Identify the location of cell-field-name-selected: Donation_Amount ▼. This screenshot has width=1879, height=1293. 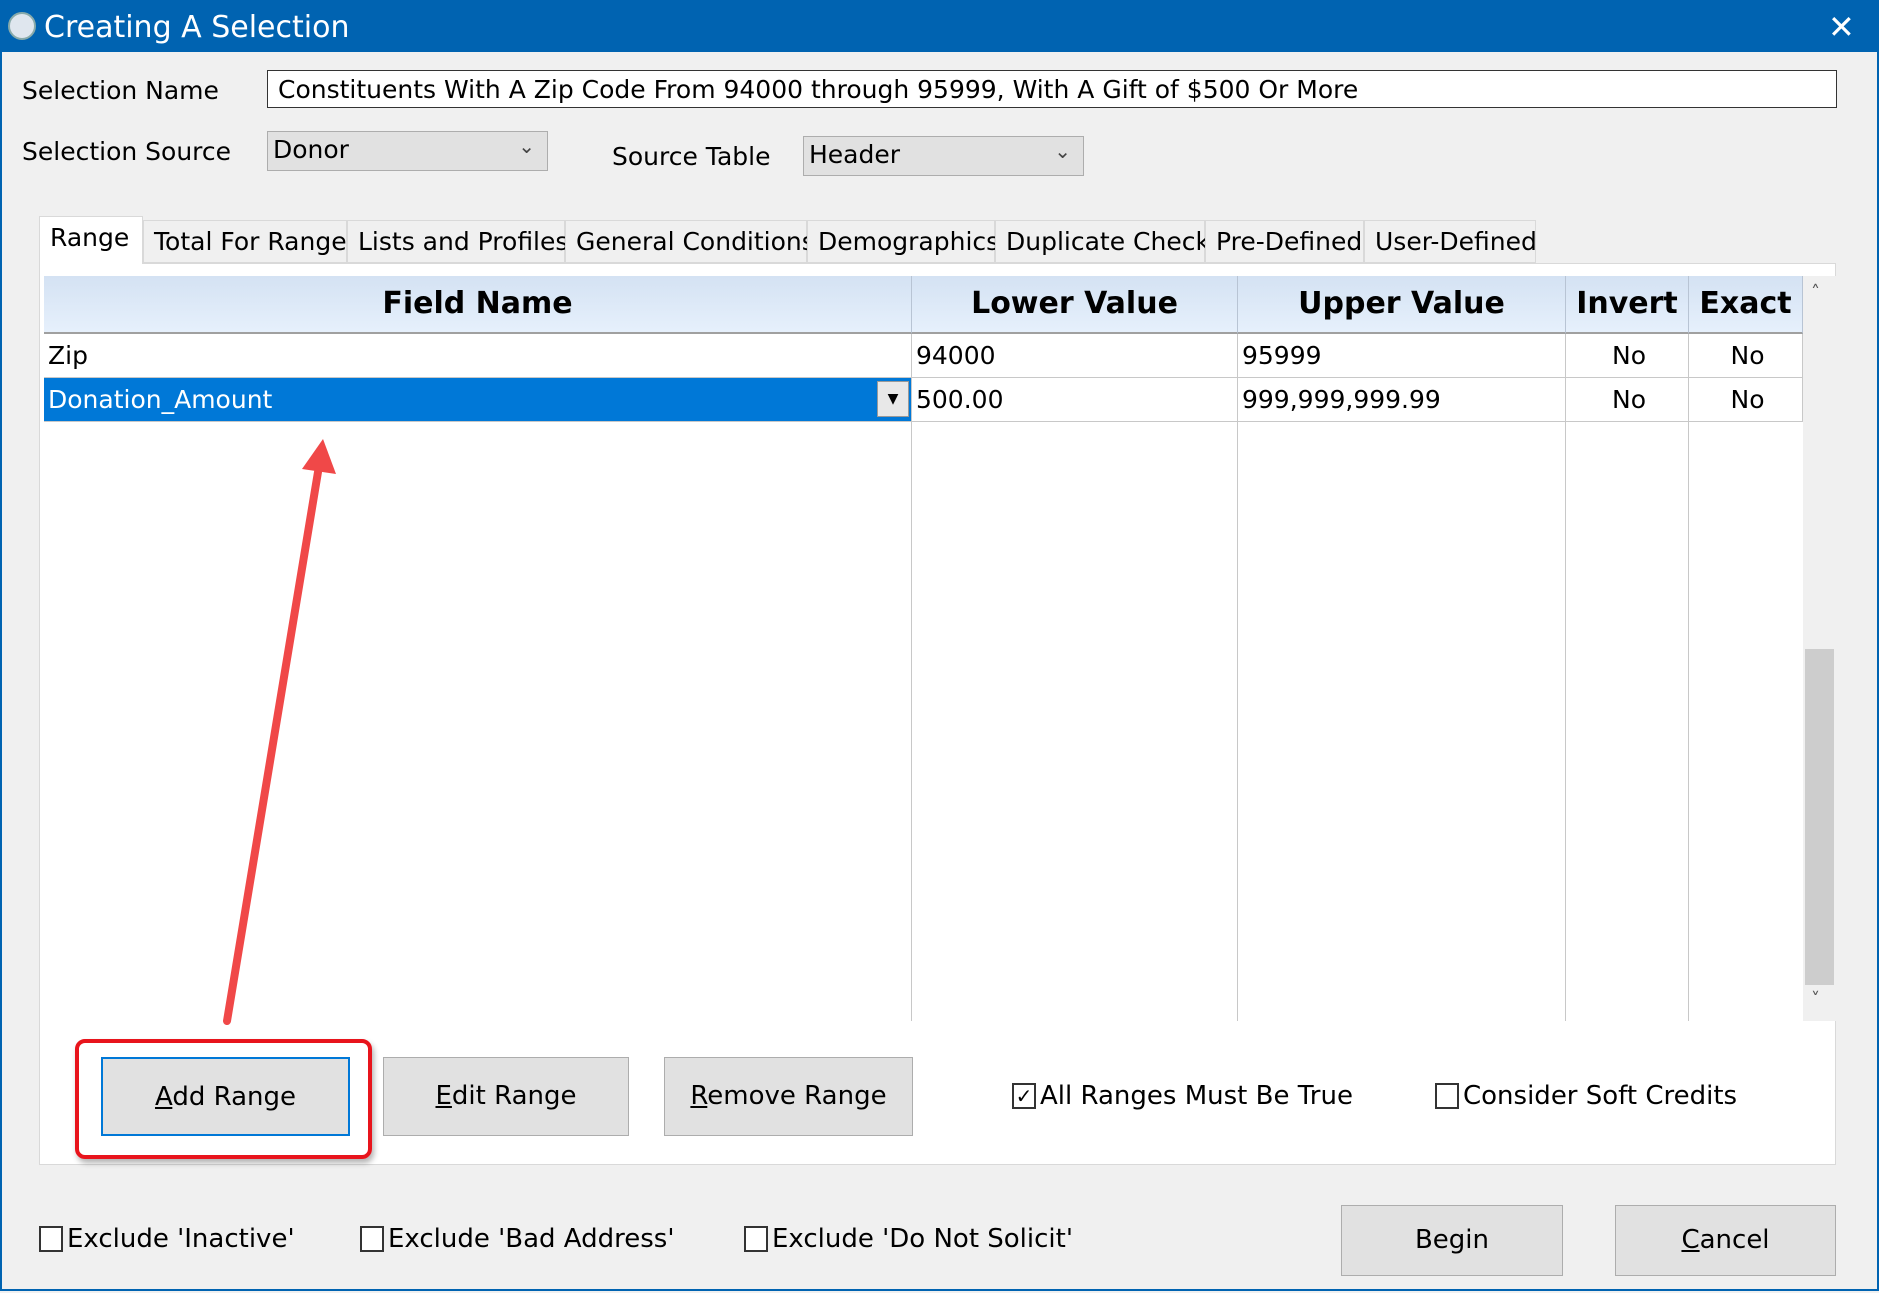
(478, 400).